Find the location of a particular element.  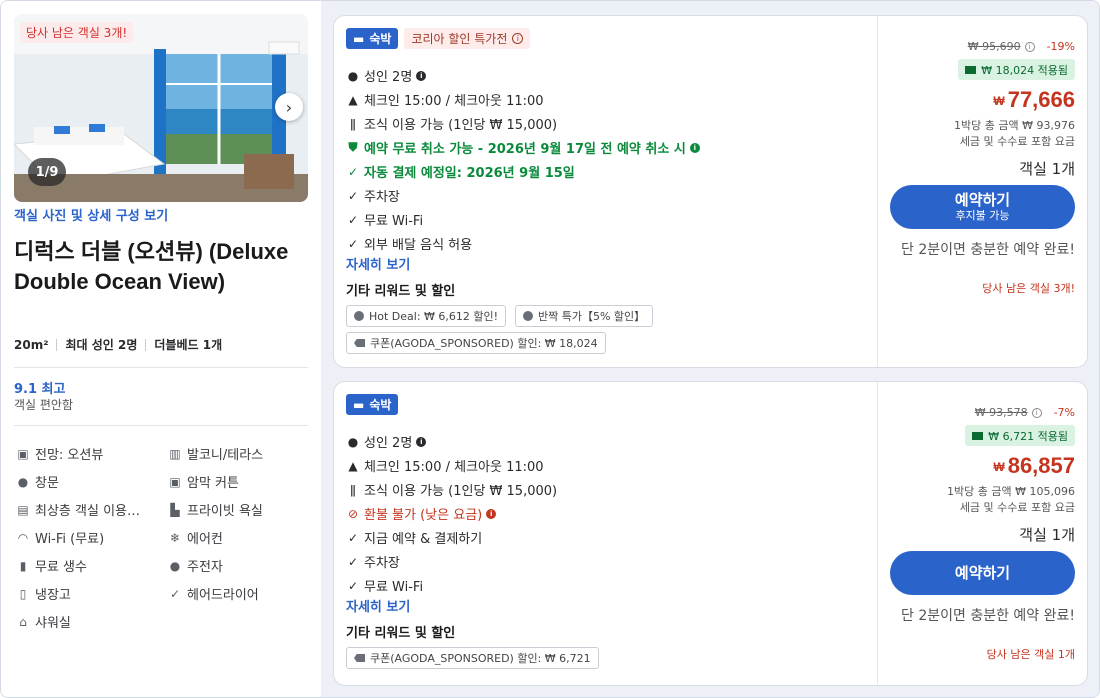

amenity-label: 에어컨 is located at coordinates (205, 539).